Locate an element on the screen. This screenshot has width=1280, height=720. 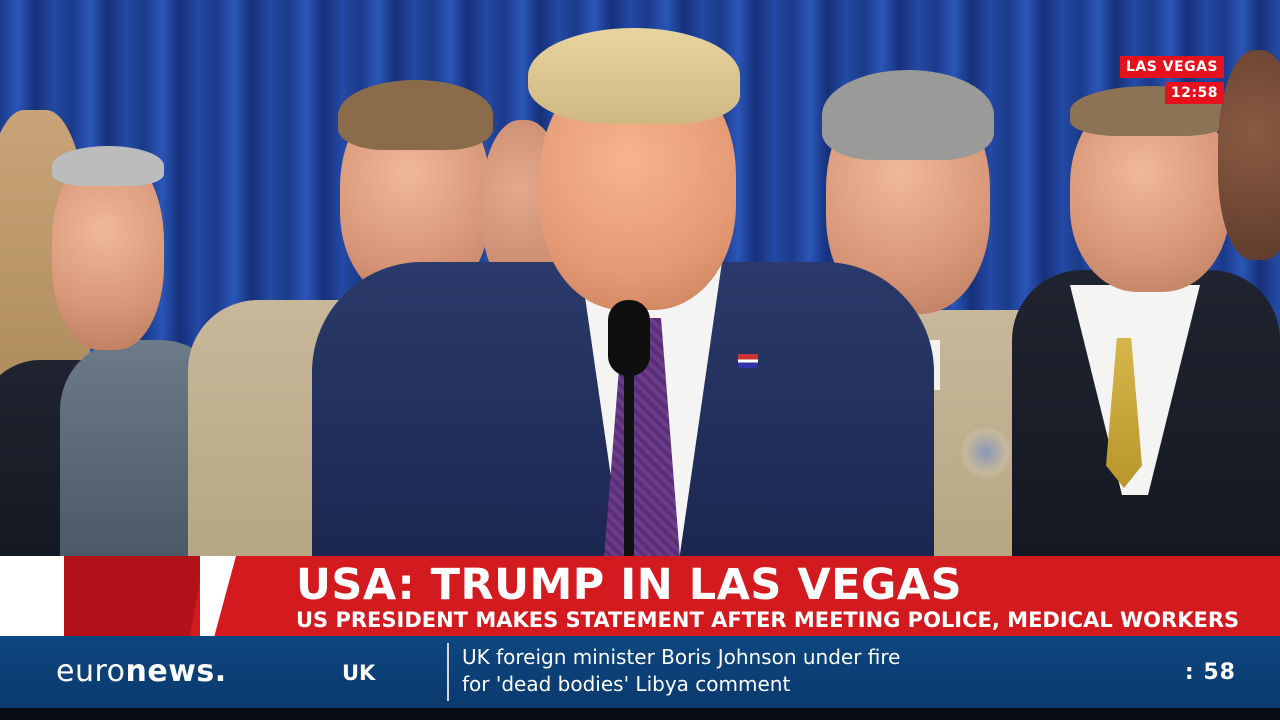
time-tag: 12:58 is located at coordinates (1194, 93).